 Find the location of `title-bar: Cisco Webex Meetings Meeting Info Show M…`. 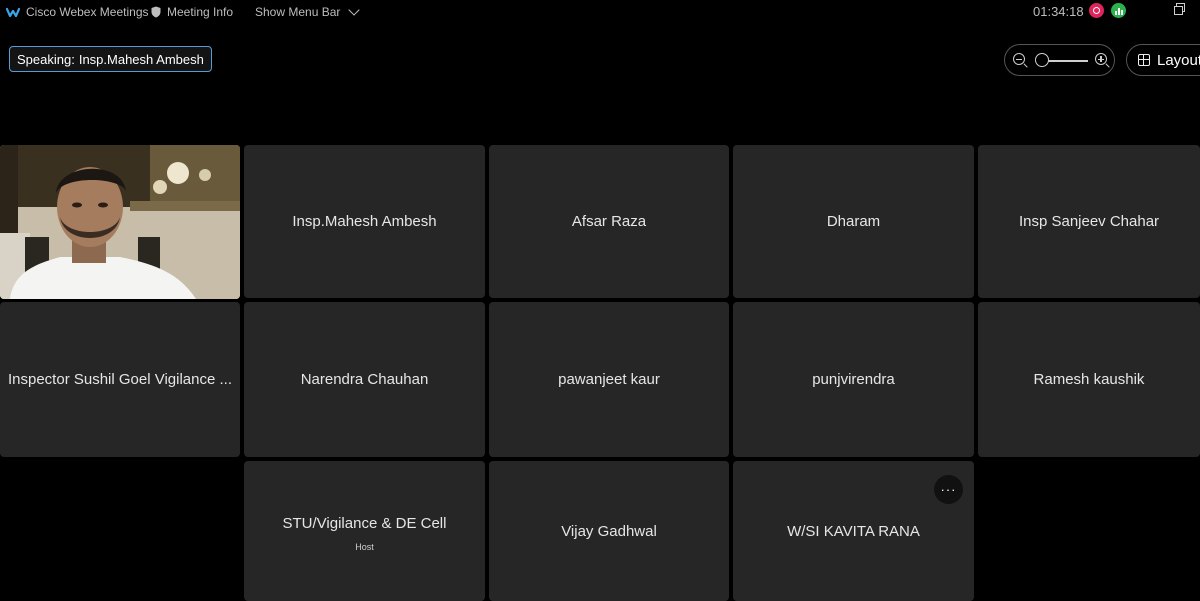

title-bar: Cisco Webex Meetings Meeting Info Show M… is located at coordinates (600, 12).